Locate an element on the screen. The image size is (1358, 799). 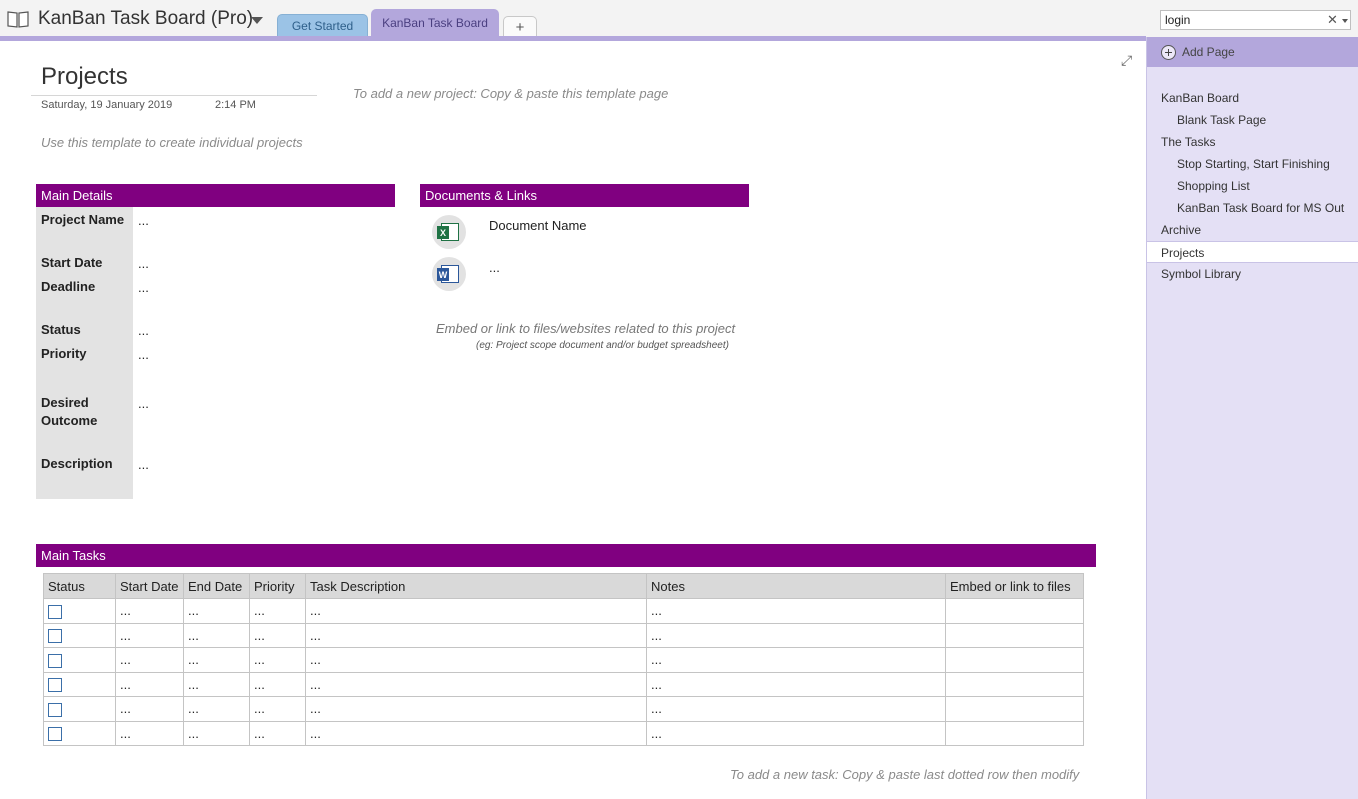
desired-outcome-label-line2: Outcome is located at coordinates (69, 420).